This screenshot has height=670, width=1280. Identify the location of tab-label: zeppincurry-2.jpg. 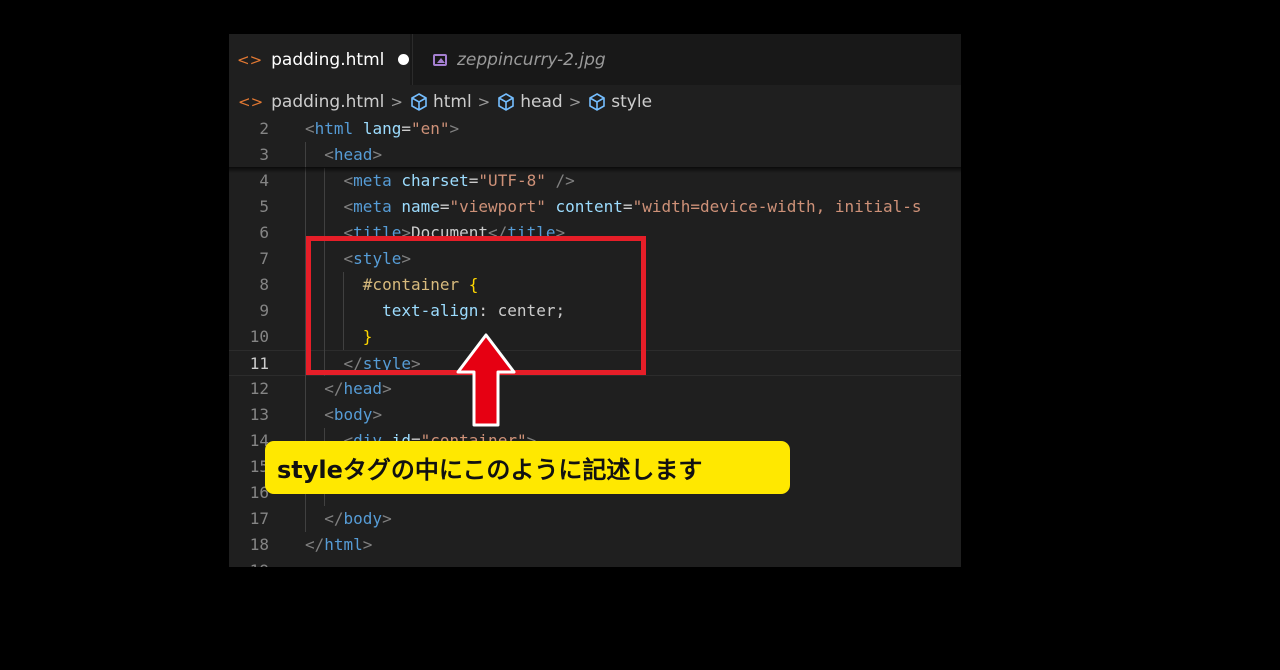
(531, 59).